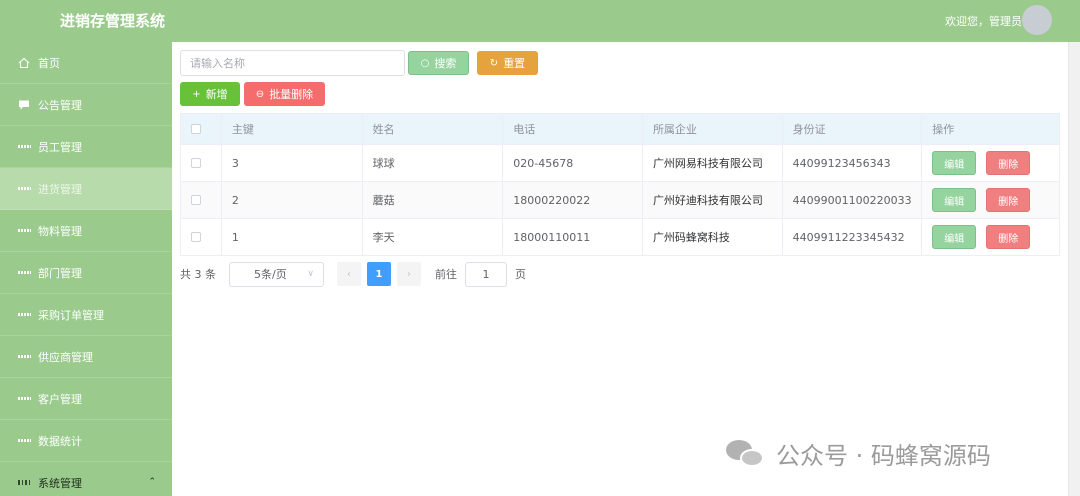 This screenshot has width=1080, height=496. What do you see at coordinates (60, 105) in the screenshot?
I see `sidebar-item-label: 公告管理` at bounding box center [60, 105].